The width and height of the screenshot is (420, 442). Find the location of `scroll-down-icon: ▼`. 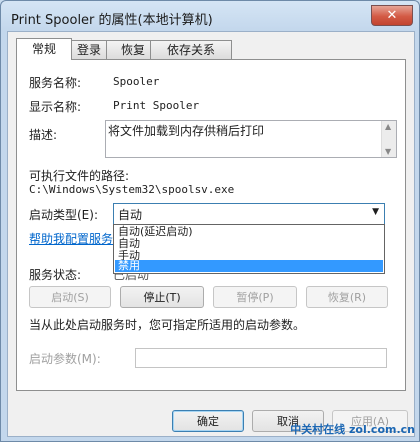

scroll-down-icon: ▼ is located at coordinates (388, 151).